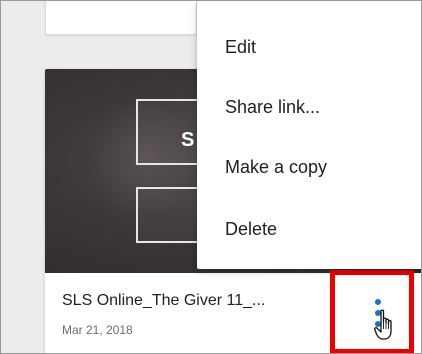 The image size is (422, 354). I want to click on menu-item-edit: Edit, so click(309, 47).